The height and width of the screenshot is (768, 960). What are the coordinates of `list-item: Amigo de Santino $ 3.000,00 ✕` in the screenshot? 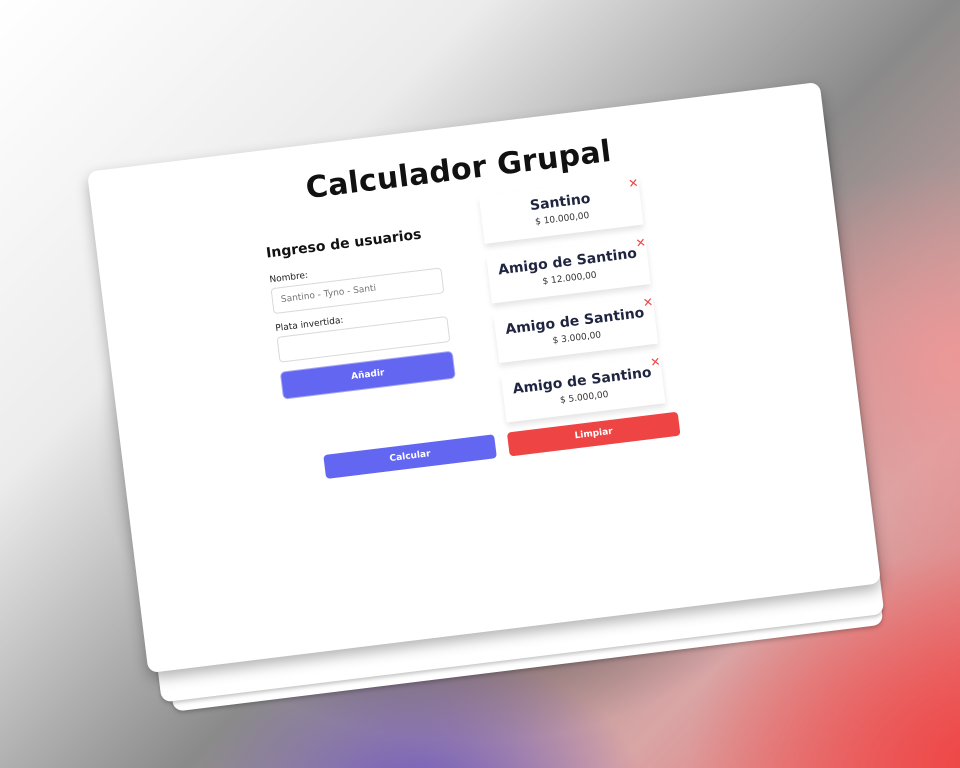 It's located at (576, 329).